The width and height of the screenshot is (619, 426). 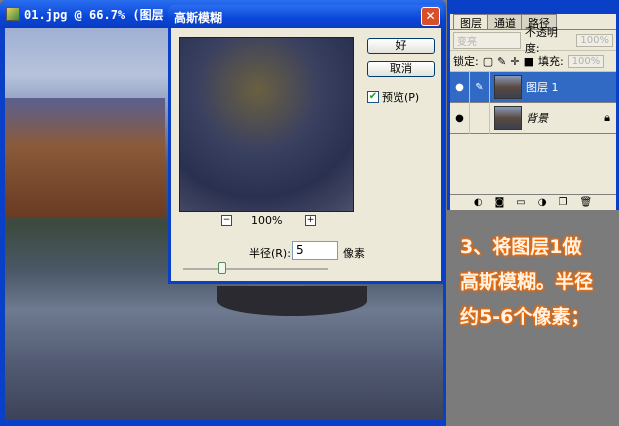 I want to click on fill-label: 填充:, so click(x=550, y=61).